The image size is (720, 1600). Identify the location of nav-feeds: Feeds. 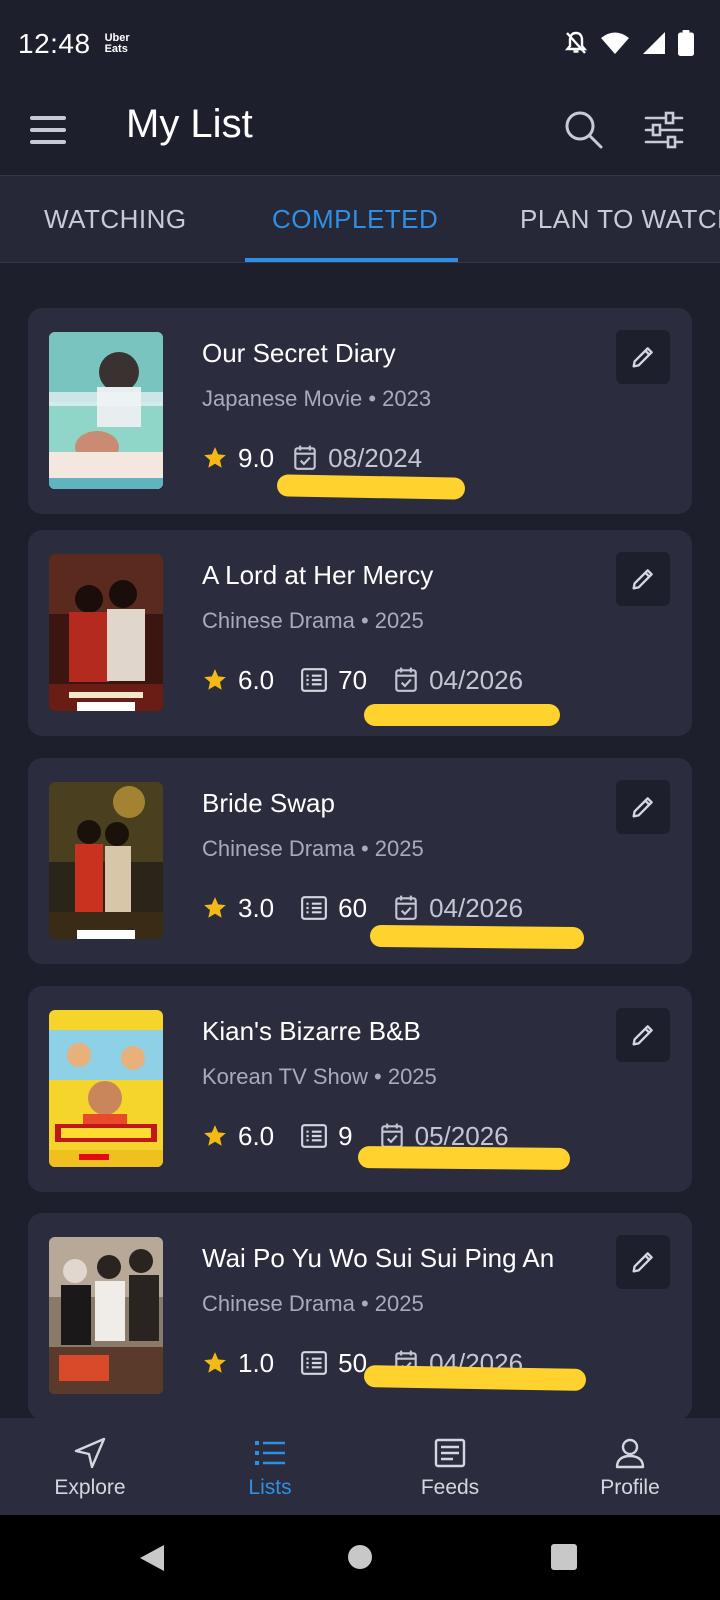
(450, 1466).